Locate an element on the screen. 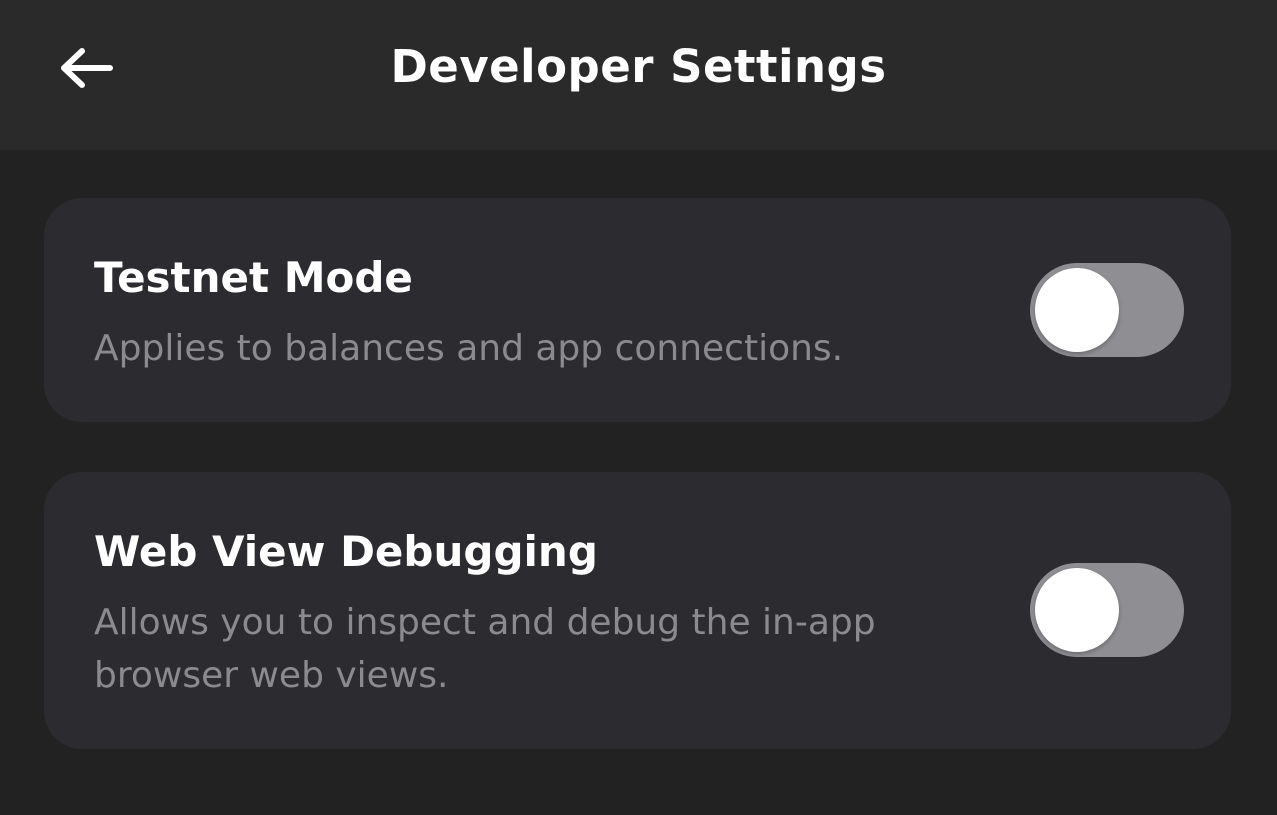  testnet-mode-toggle is located at coordinates (1107, 310).